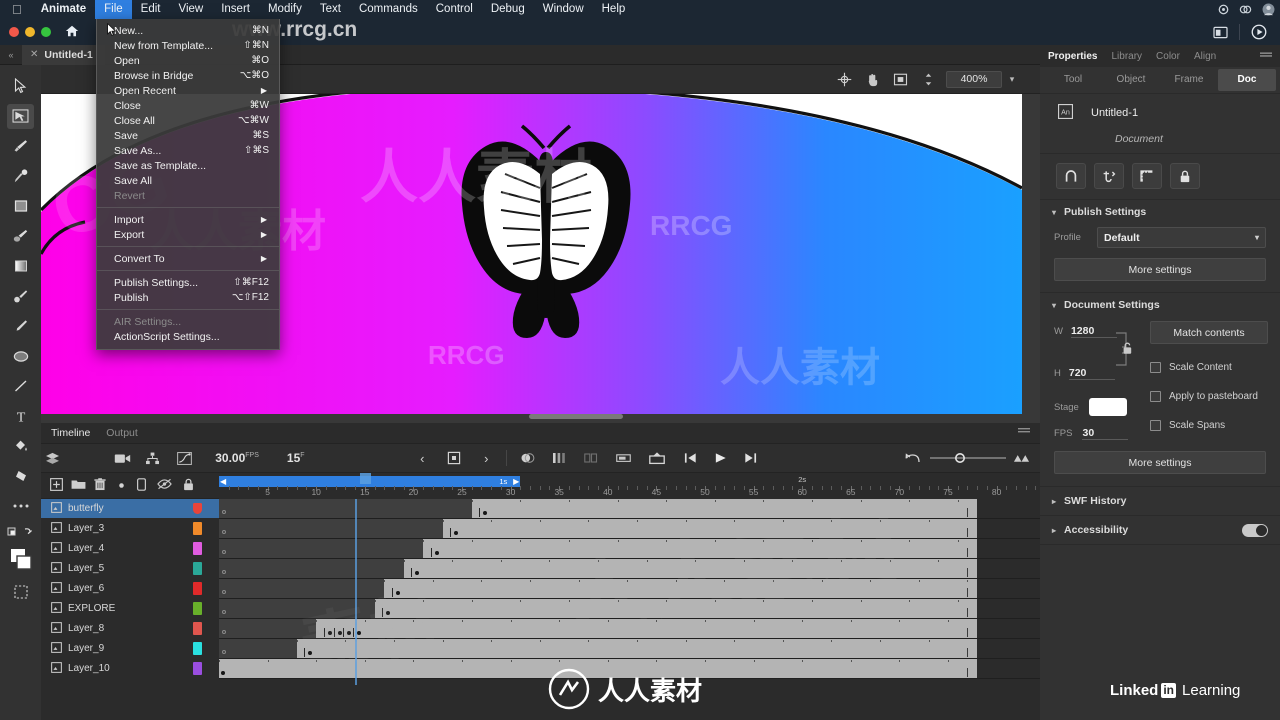 Image resolution: width=1280 pixels, height=720 pixels. I want to click on menu-file: File, so click(113, 9).